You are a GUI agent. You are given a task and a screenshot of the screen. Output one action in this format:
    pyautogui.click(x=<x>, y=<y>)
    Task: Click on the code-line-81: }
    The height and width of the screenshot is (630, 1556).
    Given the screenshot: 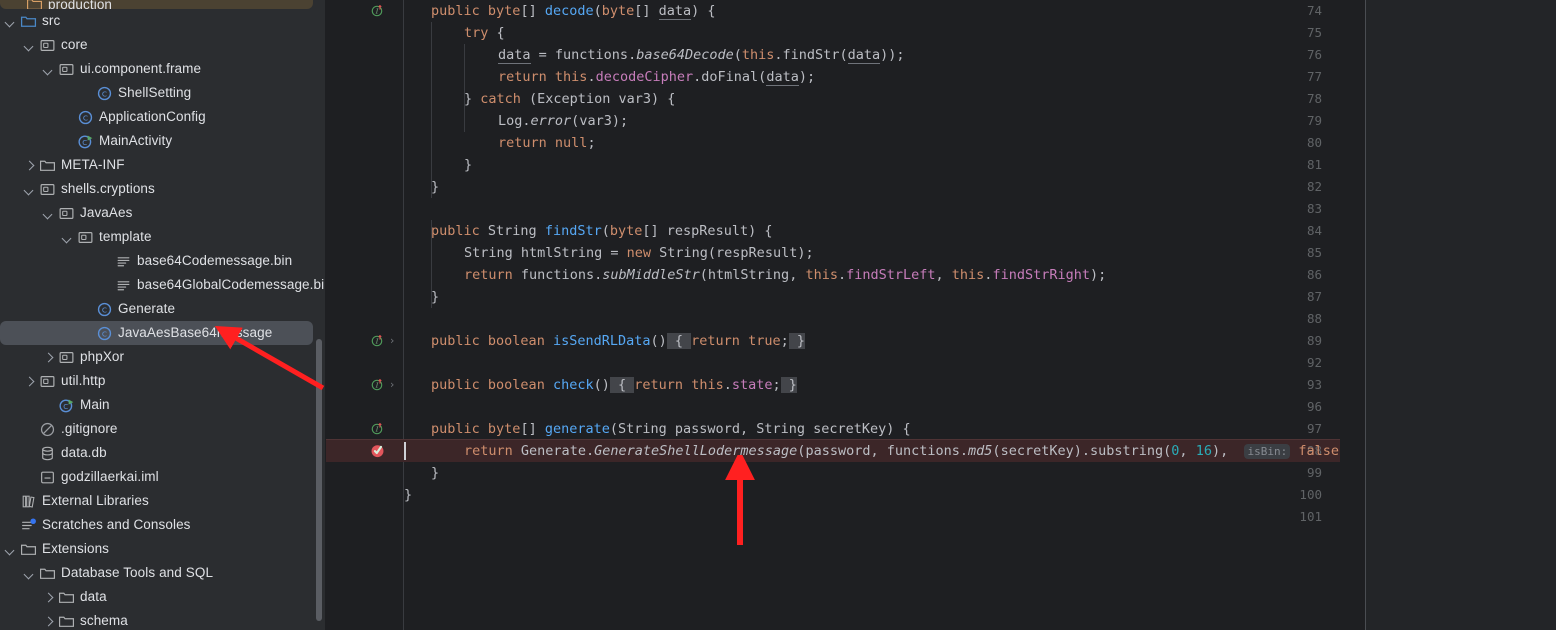 What is the action you would take?
    pyautogui.click(x=438, y=165)
    